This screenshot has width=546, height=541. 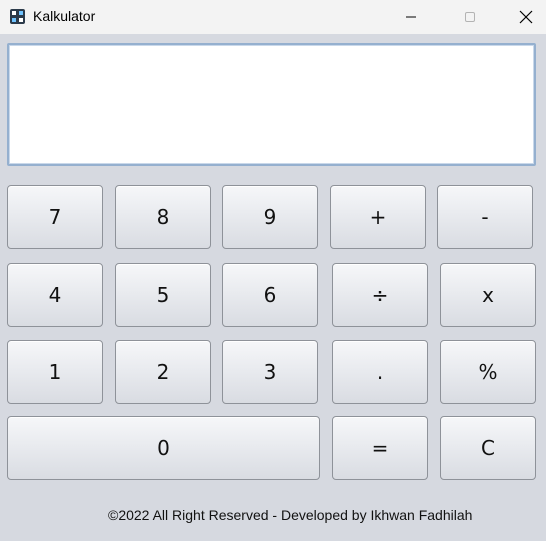 What do you see at coordinates (64, 16) in the screenshot?
I see `window-title: Kalkulator` at bounding box center [64, 16].